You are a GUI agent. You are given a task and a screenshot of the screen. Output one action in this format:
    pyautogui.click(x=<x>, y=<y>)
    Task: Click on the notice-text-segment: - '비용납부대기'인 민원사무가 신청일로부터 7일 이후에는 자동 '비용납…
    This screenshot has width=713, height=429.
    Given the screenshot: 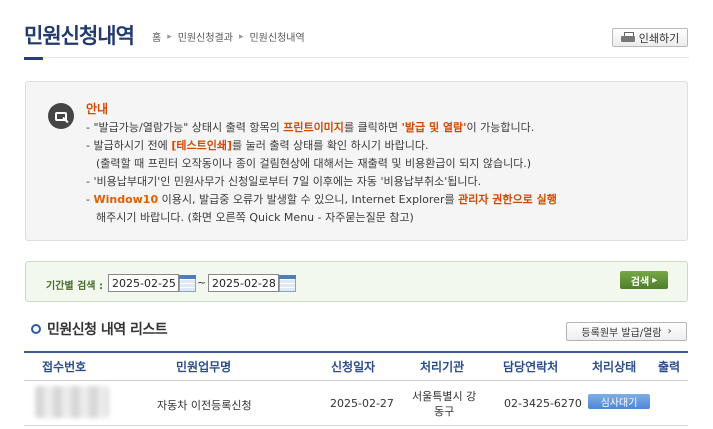 What is the action you would take?
    pyautogui.click(x=284, y=181)
    